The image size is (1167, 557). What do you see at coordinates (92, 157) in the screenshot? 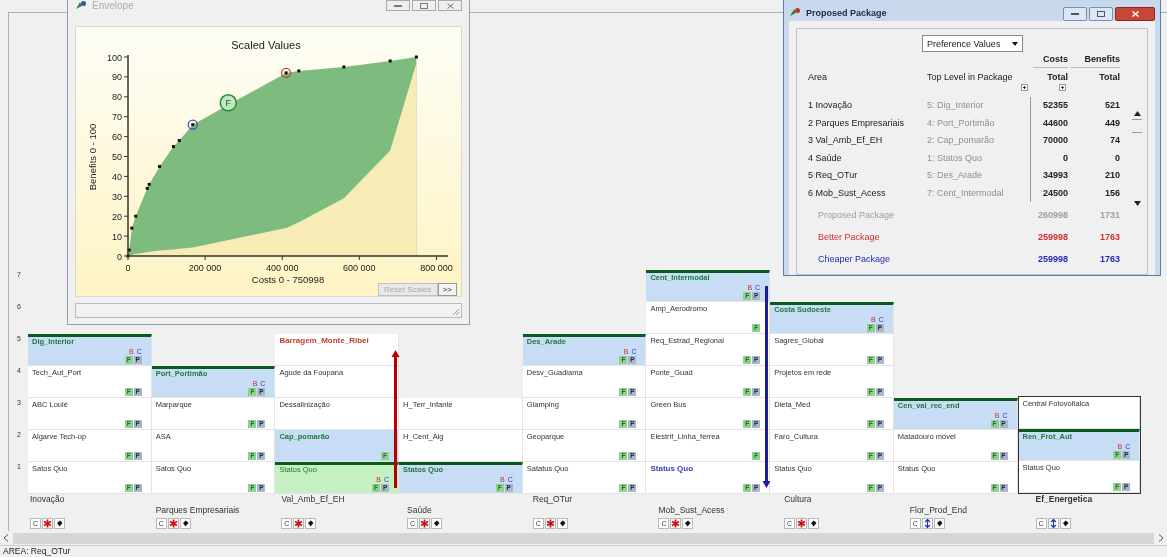
I see `y-axis-title: Benefits 0 - 100` at bounding box center [92, 157].